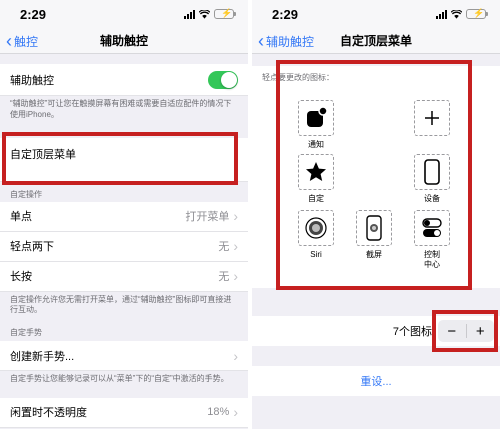 Image resolution: width=500 pixels, height=429 pixels. Describe the element at coordinates (21, 277) in the screenshot. I see `action-label: 长按` at that location.